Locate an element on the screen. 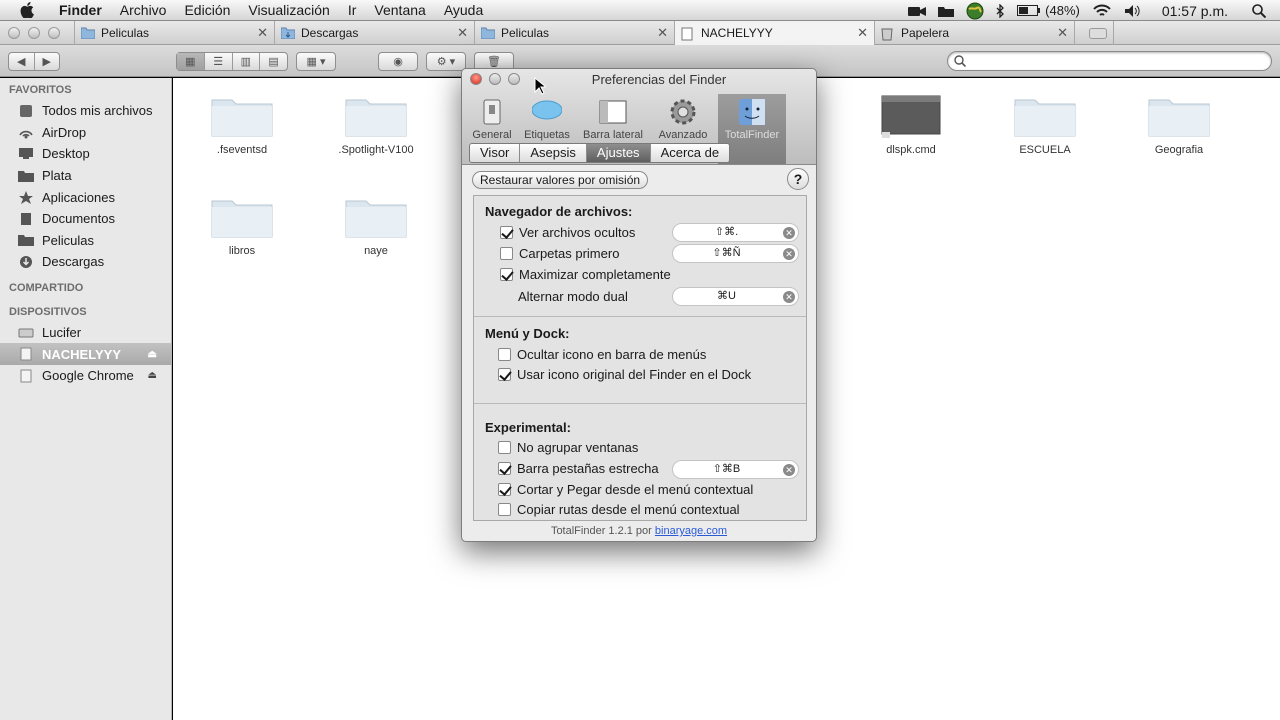 This screenshot has height=720, width=1280. sidebar-item-plata: Plata is located at coordinates (85, 176).